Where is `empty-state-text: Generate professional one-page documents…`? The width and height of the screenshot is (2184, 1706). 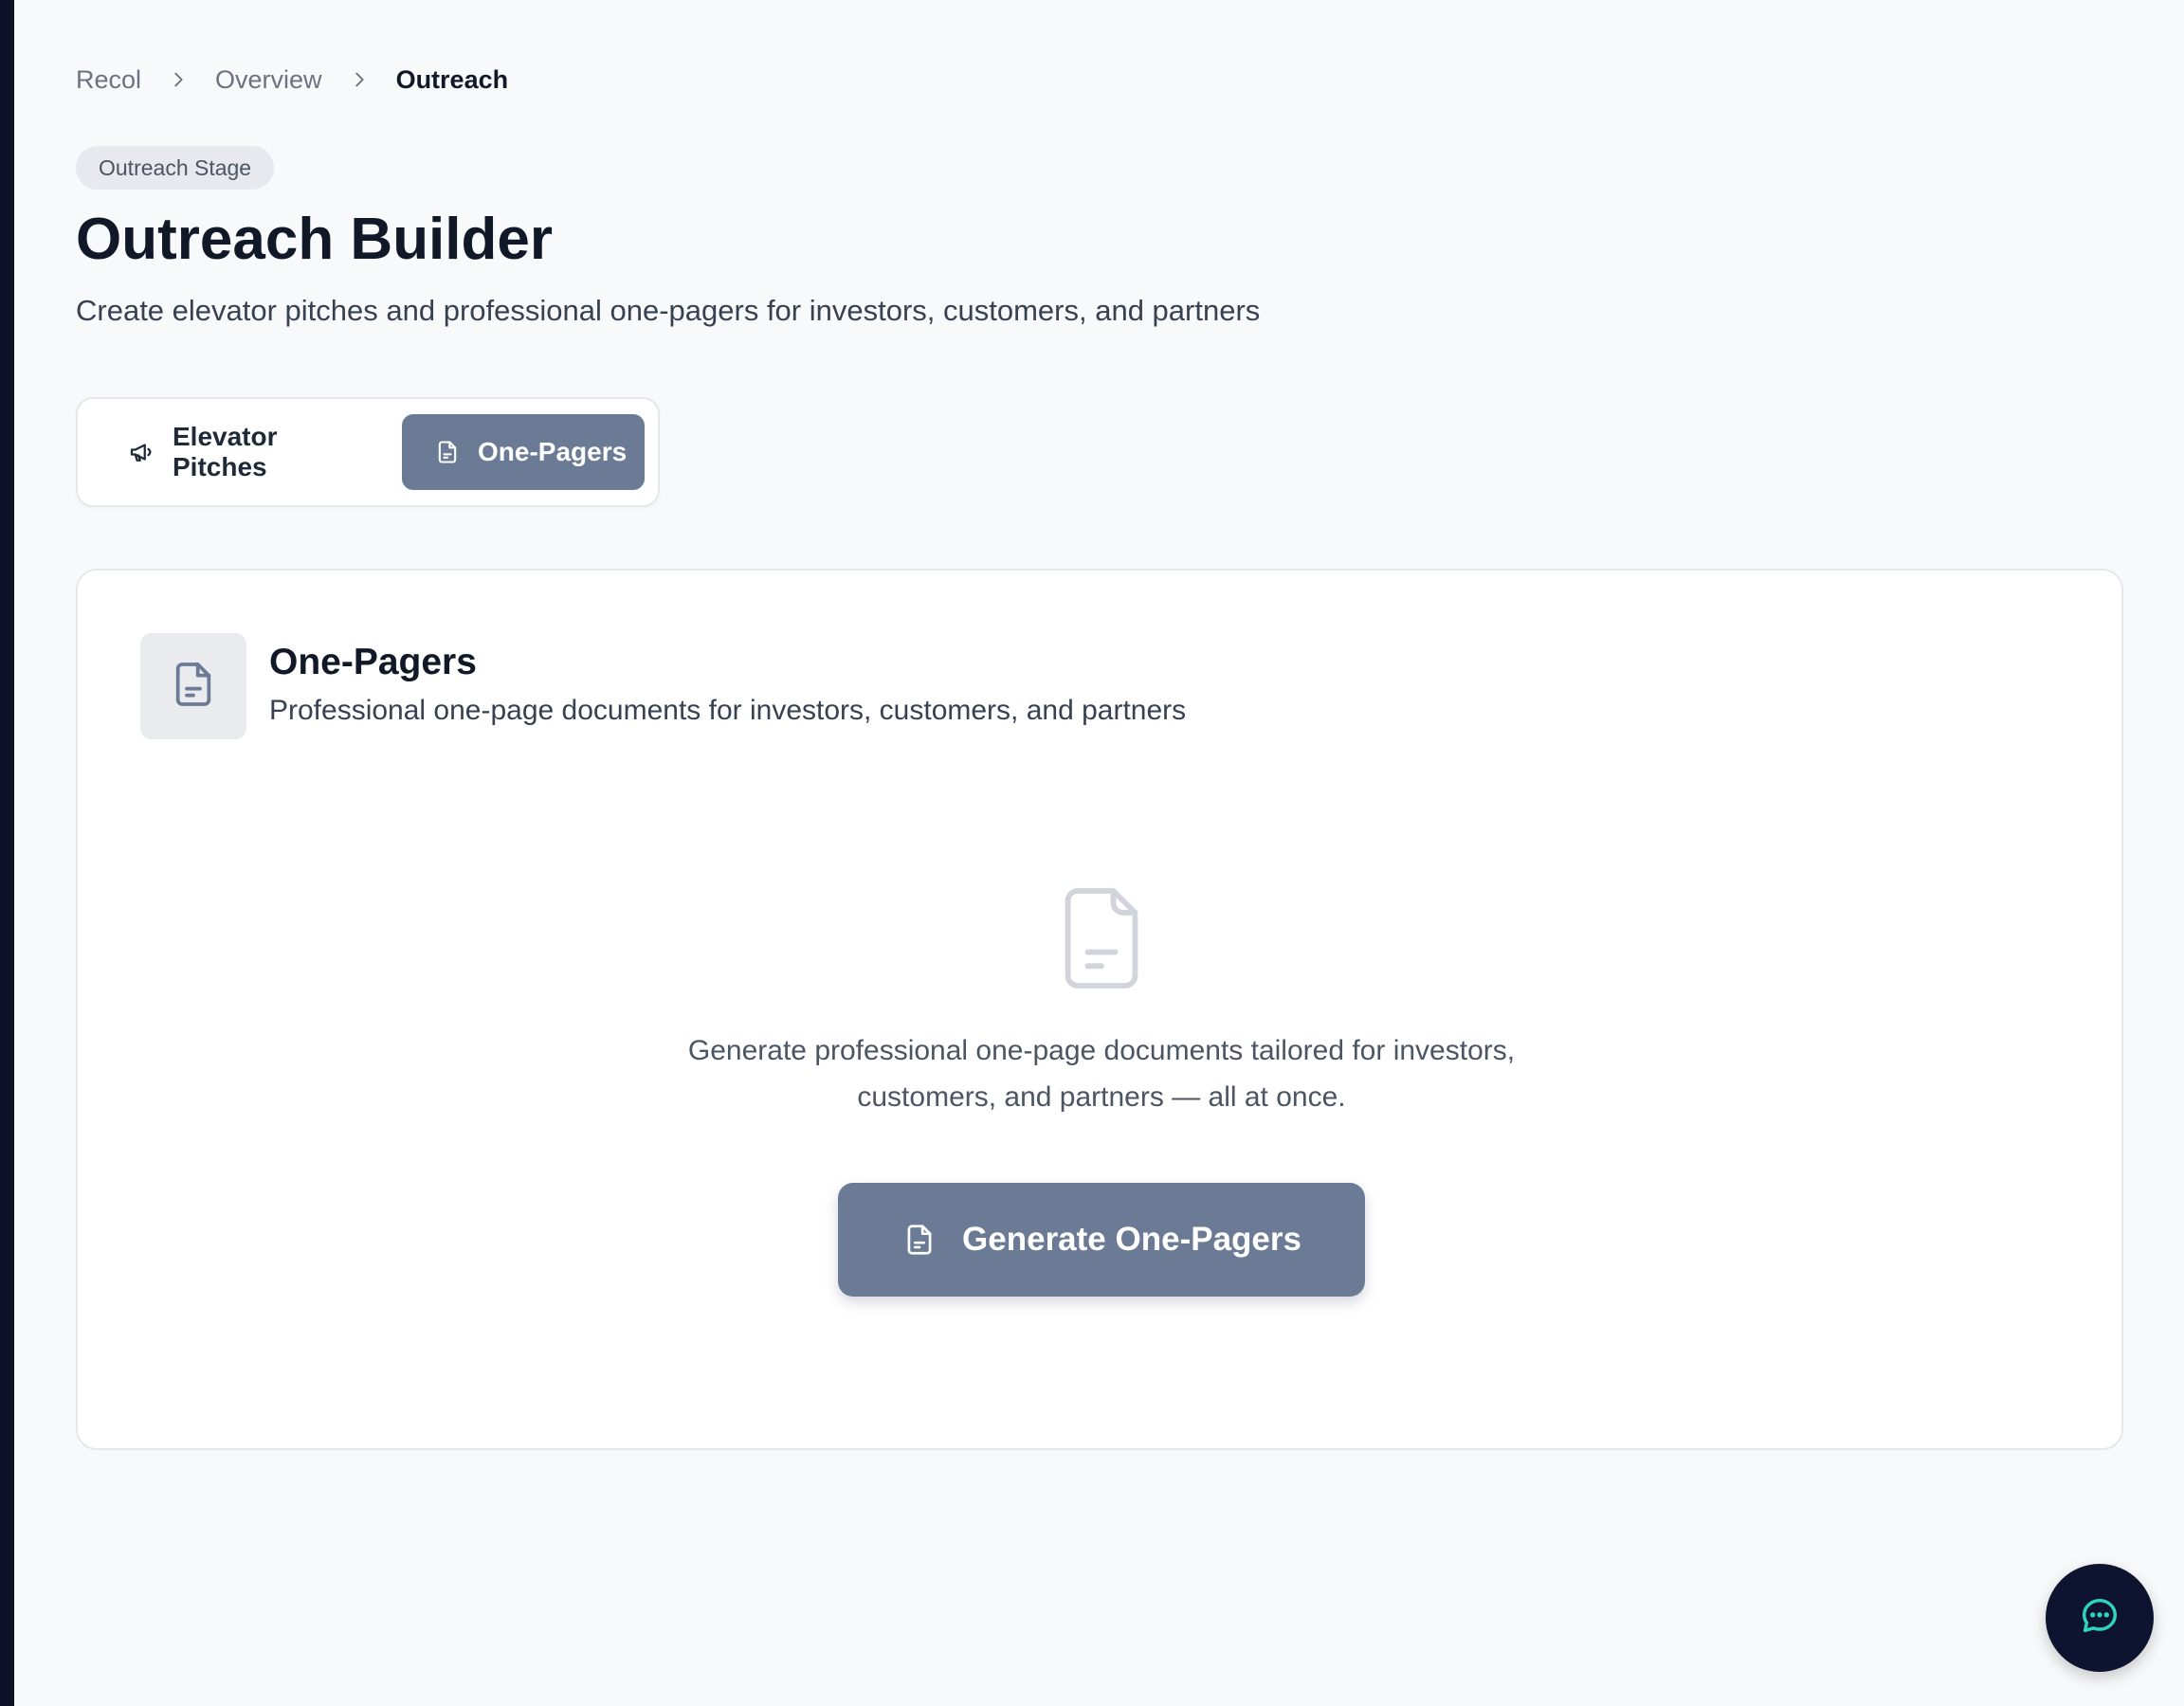 empty-state-text: Generate professional one-page documents… is located at coordinates (1101, 1073).